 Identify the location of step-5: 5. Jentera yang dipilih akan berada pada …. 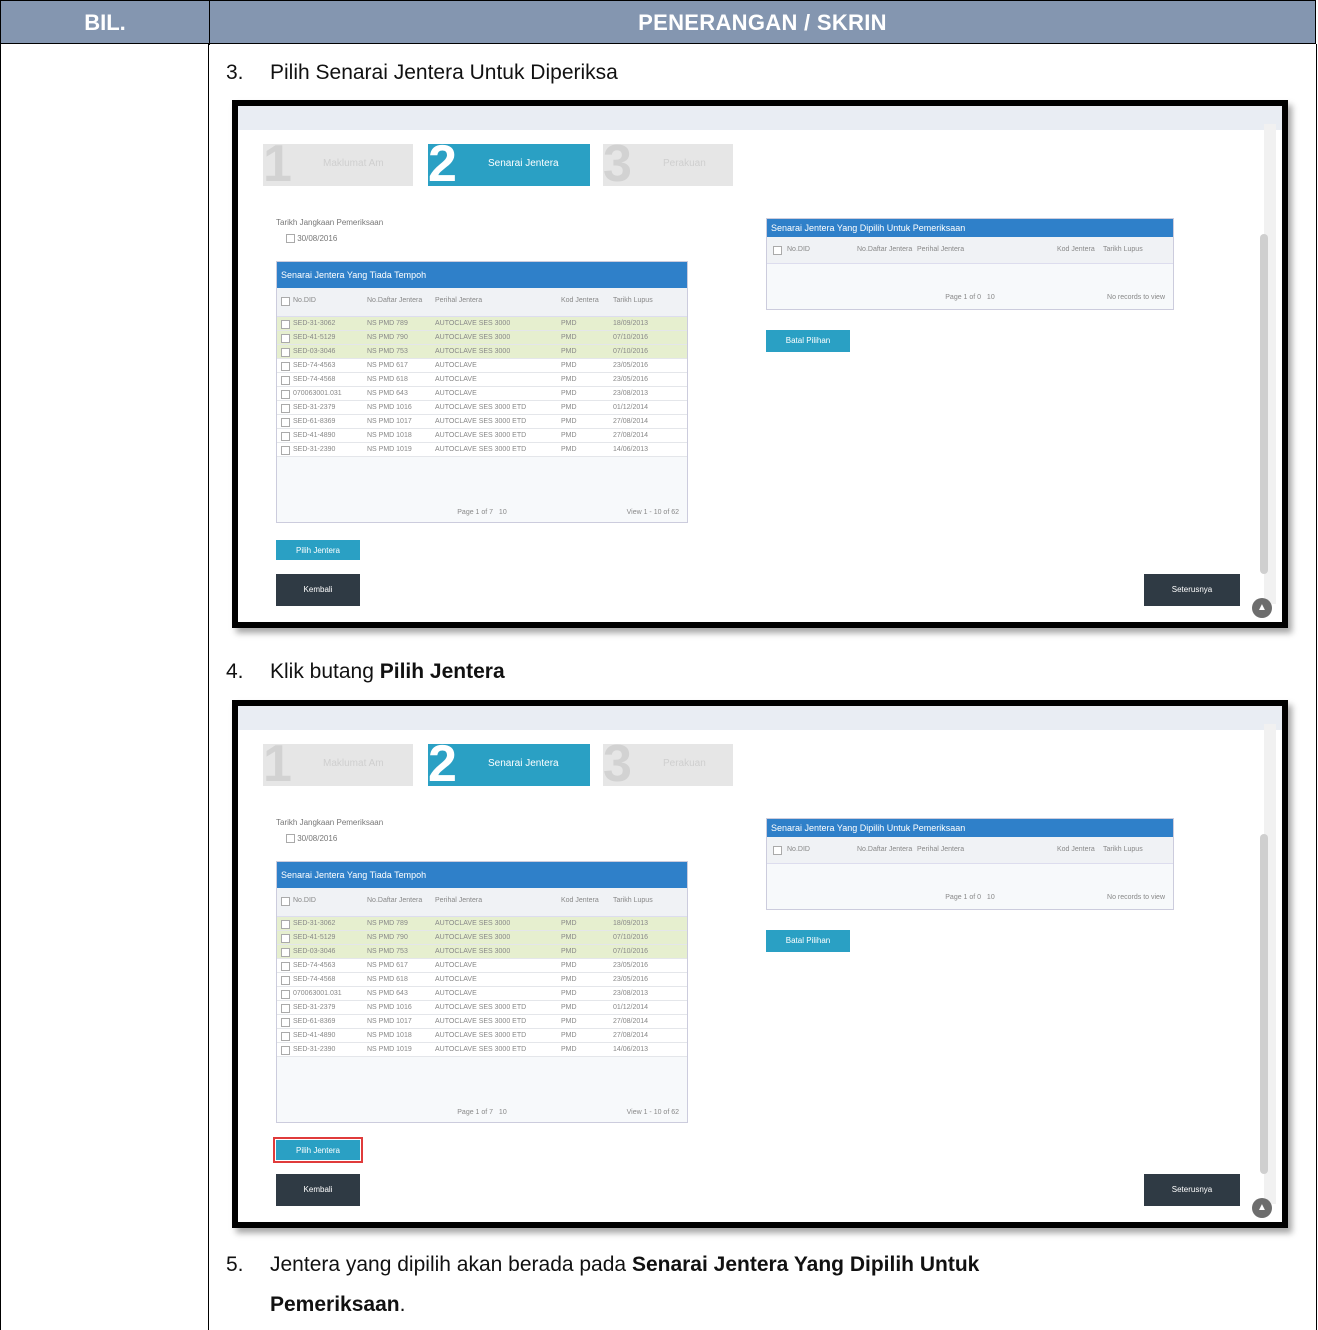
(602, 1265).